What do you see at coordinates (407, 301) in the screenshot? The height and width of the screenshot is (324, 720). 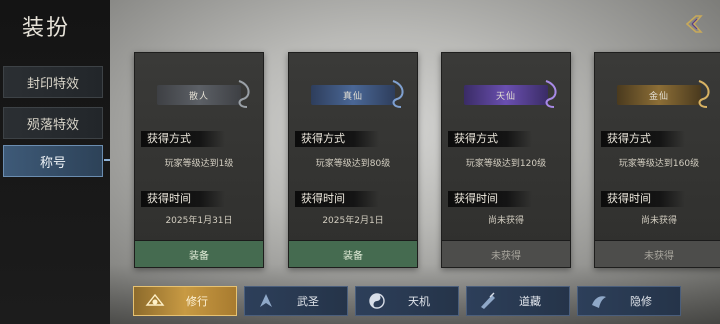 I see `tab-heavenly-secret: 天机` at bounding box center [407, 301].